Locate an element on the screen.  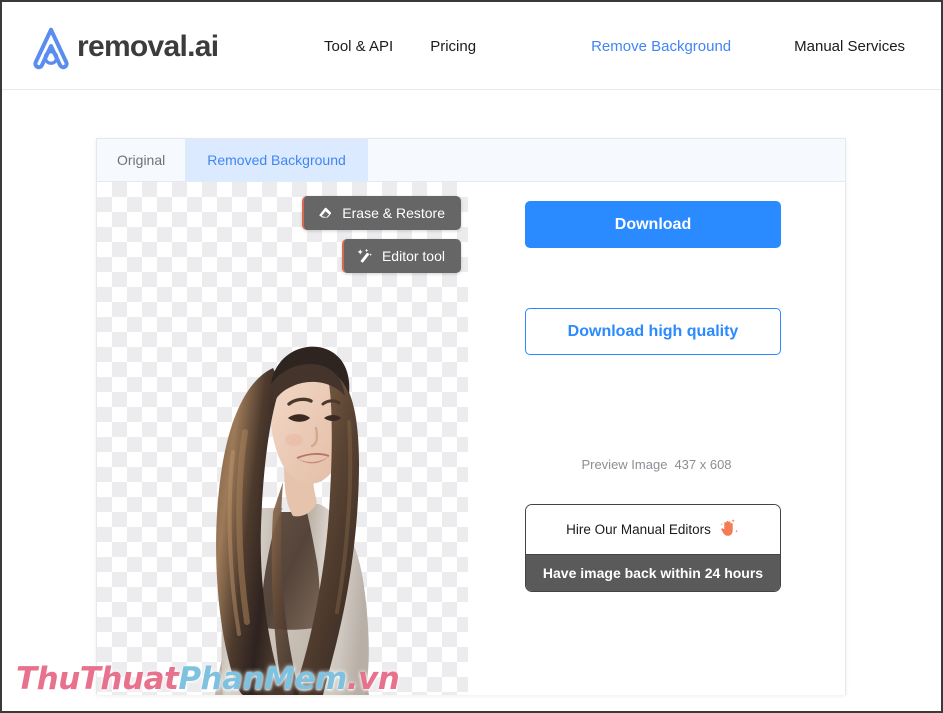
preview-image-caption: Preview Image 437 x 608 is located at coordinates (656, 464).